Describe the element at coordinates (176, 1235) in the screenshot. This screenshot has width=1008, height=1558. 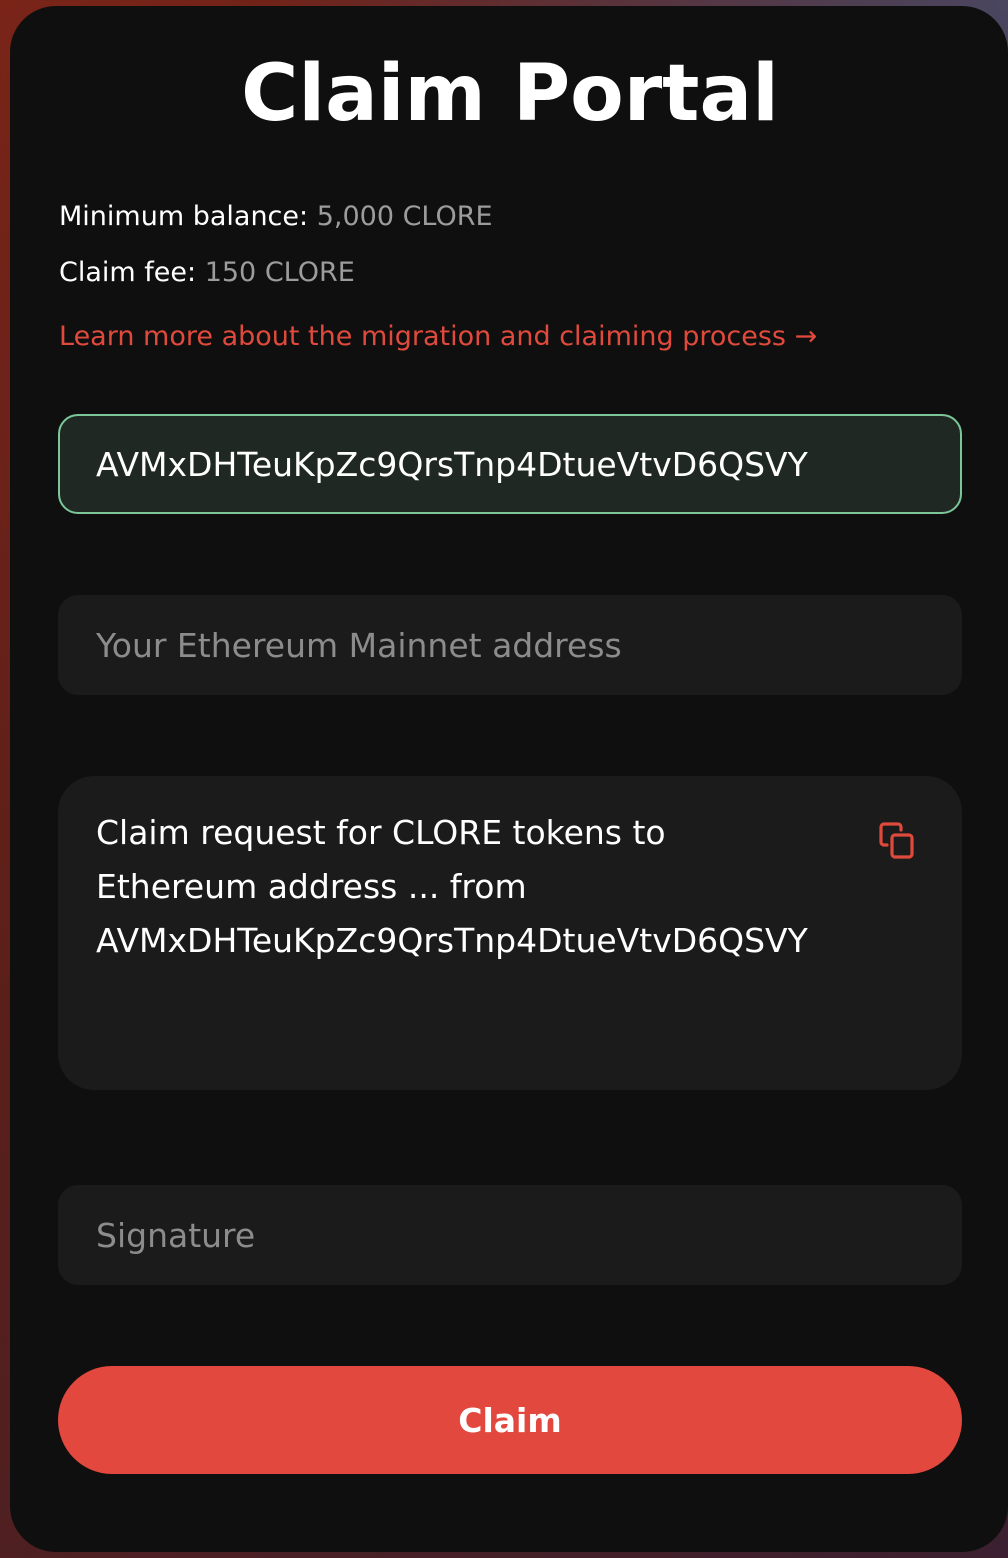
I see `signature-placeholder: Signature` at that location.